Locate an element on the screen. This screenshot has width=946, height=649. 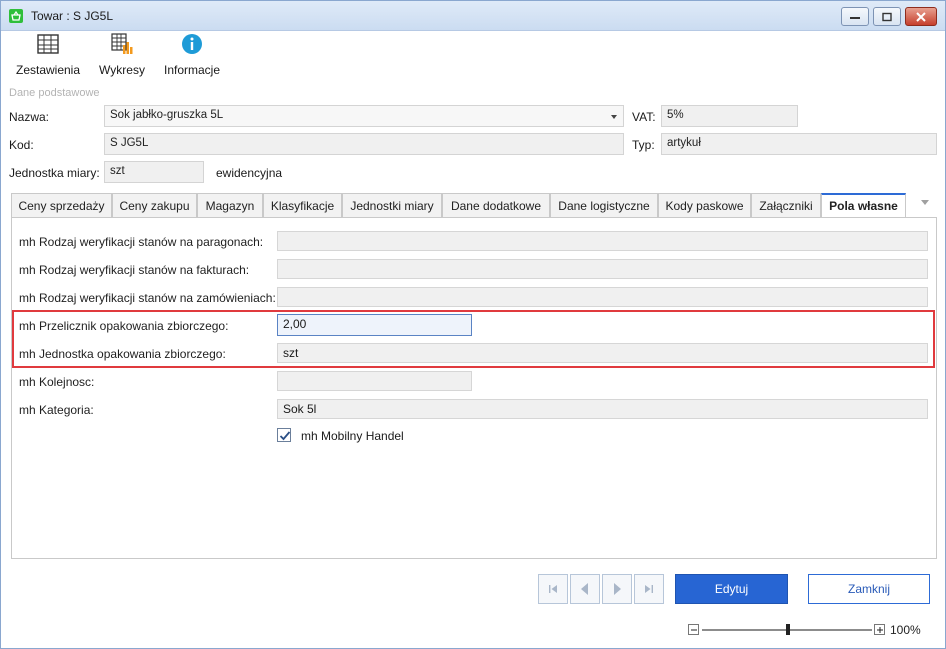
vat-field: 5% is located at coordinates (729, 116).